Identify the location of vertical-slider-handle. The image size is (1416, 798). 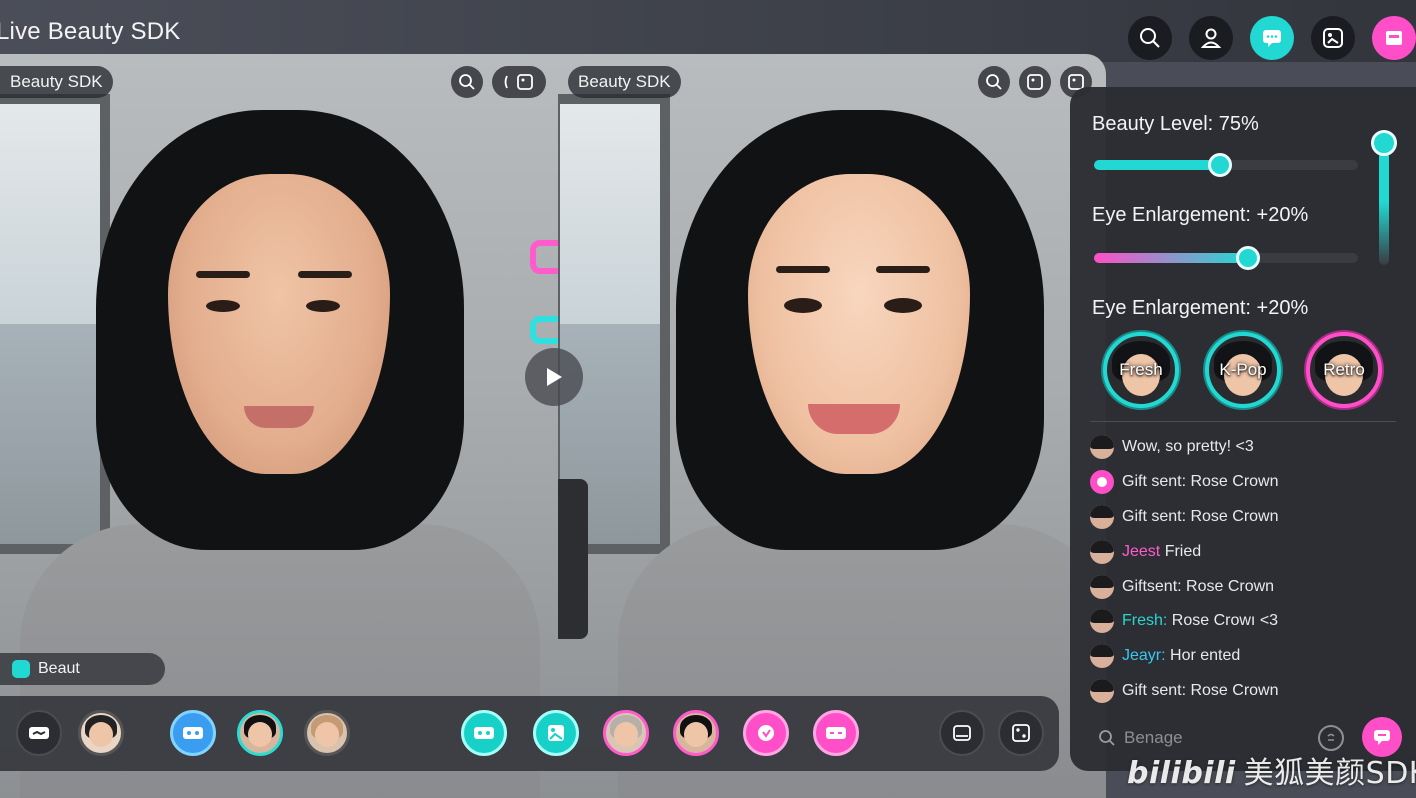
(1384, 143).